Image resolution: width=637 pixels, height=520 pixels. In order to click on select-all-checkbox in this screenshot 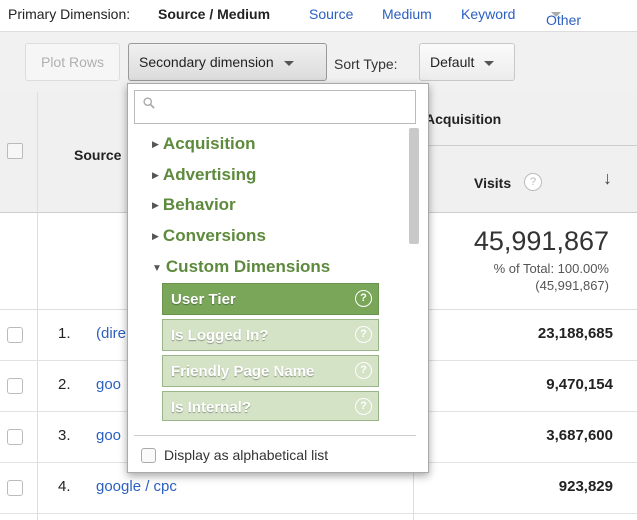, I will do `click(15, 151)`.